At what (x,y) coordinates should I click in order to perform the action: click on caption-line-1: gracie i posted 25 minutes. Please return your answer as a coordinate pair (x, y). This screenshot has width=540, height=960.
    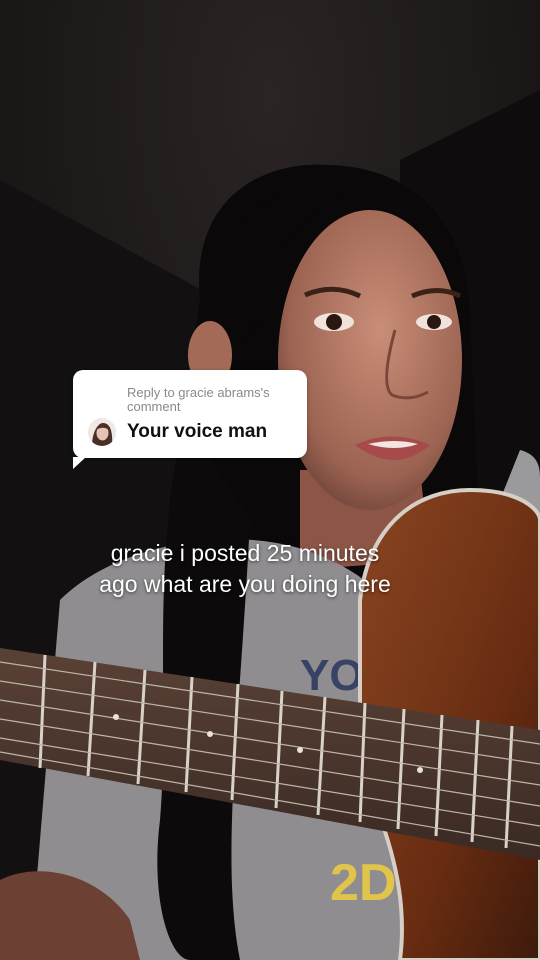
    Looking at the image, I should click on (245, 553).